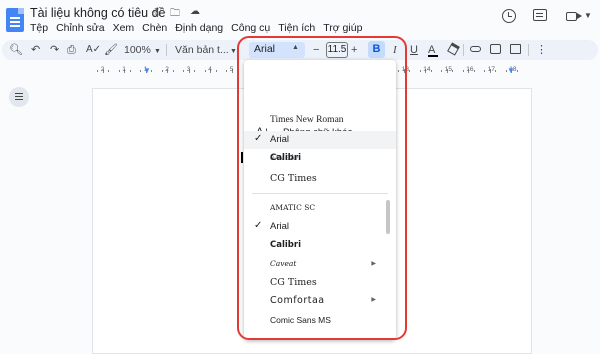 The image size is (600, 354). What do you see at coordinates (137, 50) in the screenshot?
I see `zoom-select: 100%` at bounding box center [137, 50].